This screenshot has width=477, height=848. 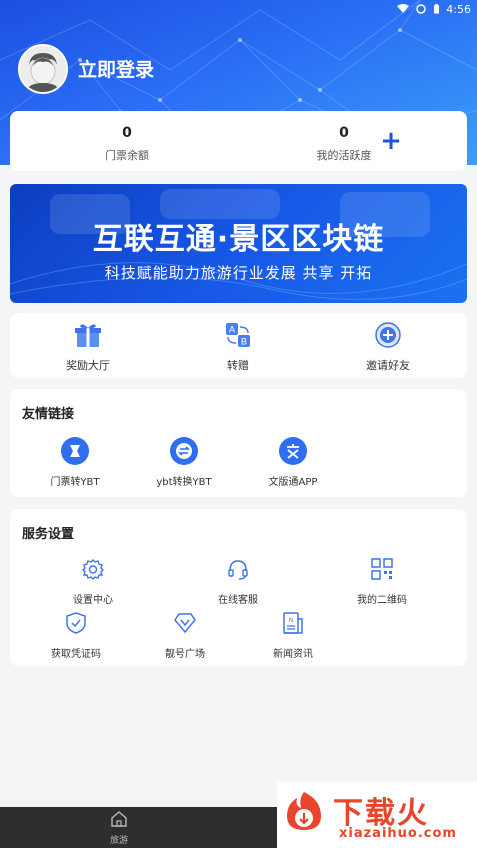 I want to click on shield-check-icon, so click(x=76, y=623).